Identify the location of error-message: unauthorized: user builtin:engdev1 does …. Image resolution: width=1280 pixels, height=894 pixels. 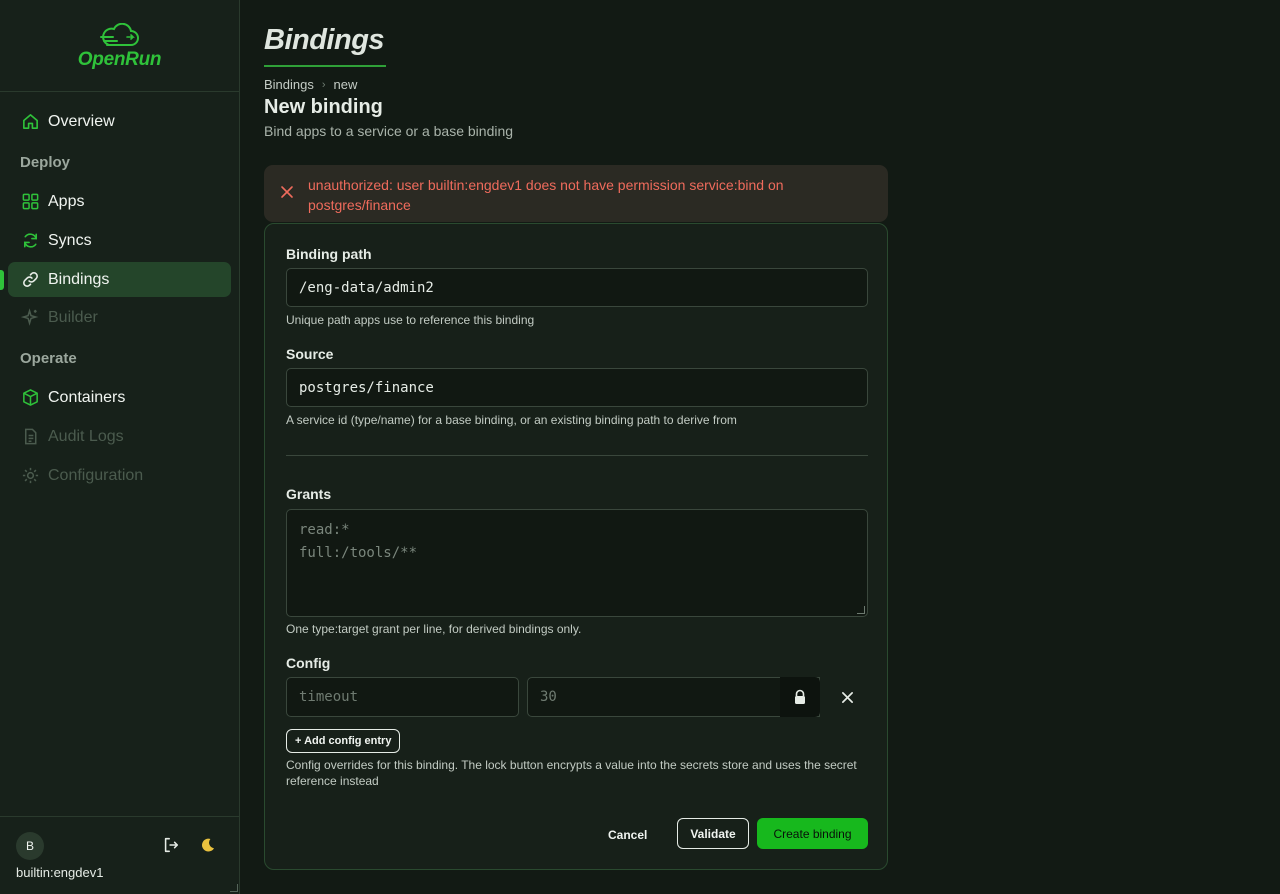
(546, 195).